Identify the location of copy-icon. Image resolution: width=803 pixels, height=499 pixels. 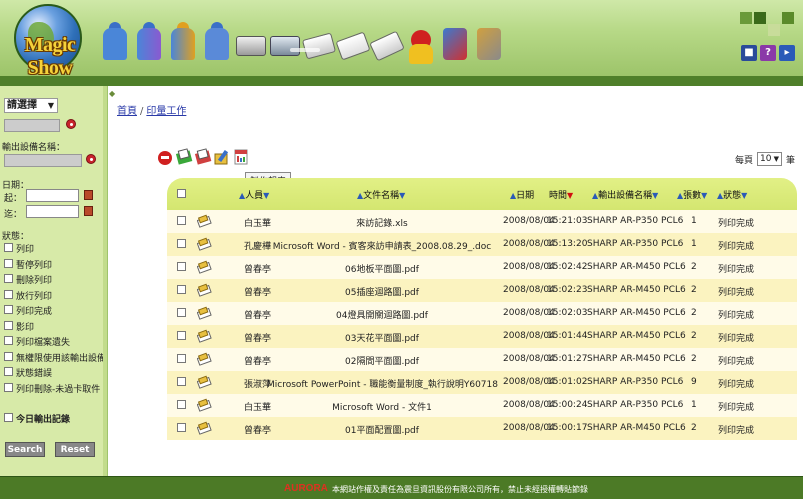
(387, 44).